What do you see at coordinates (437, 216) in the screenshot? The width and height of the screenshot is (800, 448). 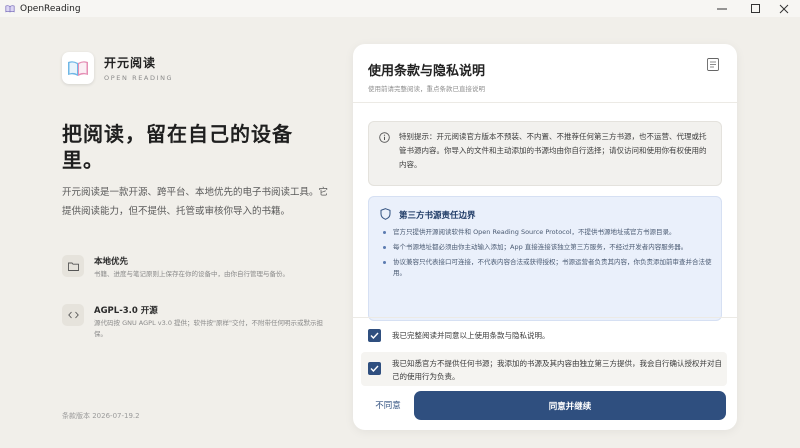 I see `boundary-title: 第三方书源责任边界` at bounding box center [437, 216].